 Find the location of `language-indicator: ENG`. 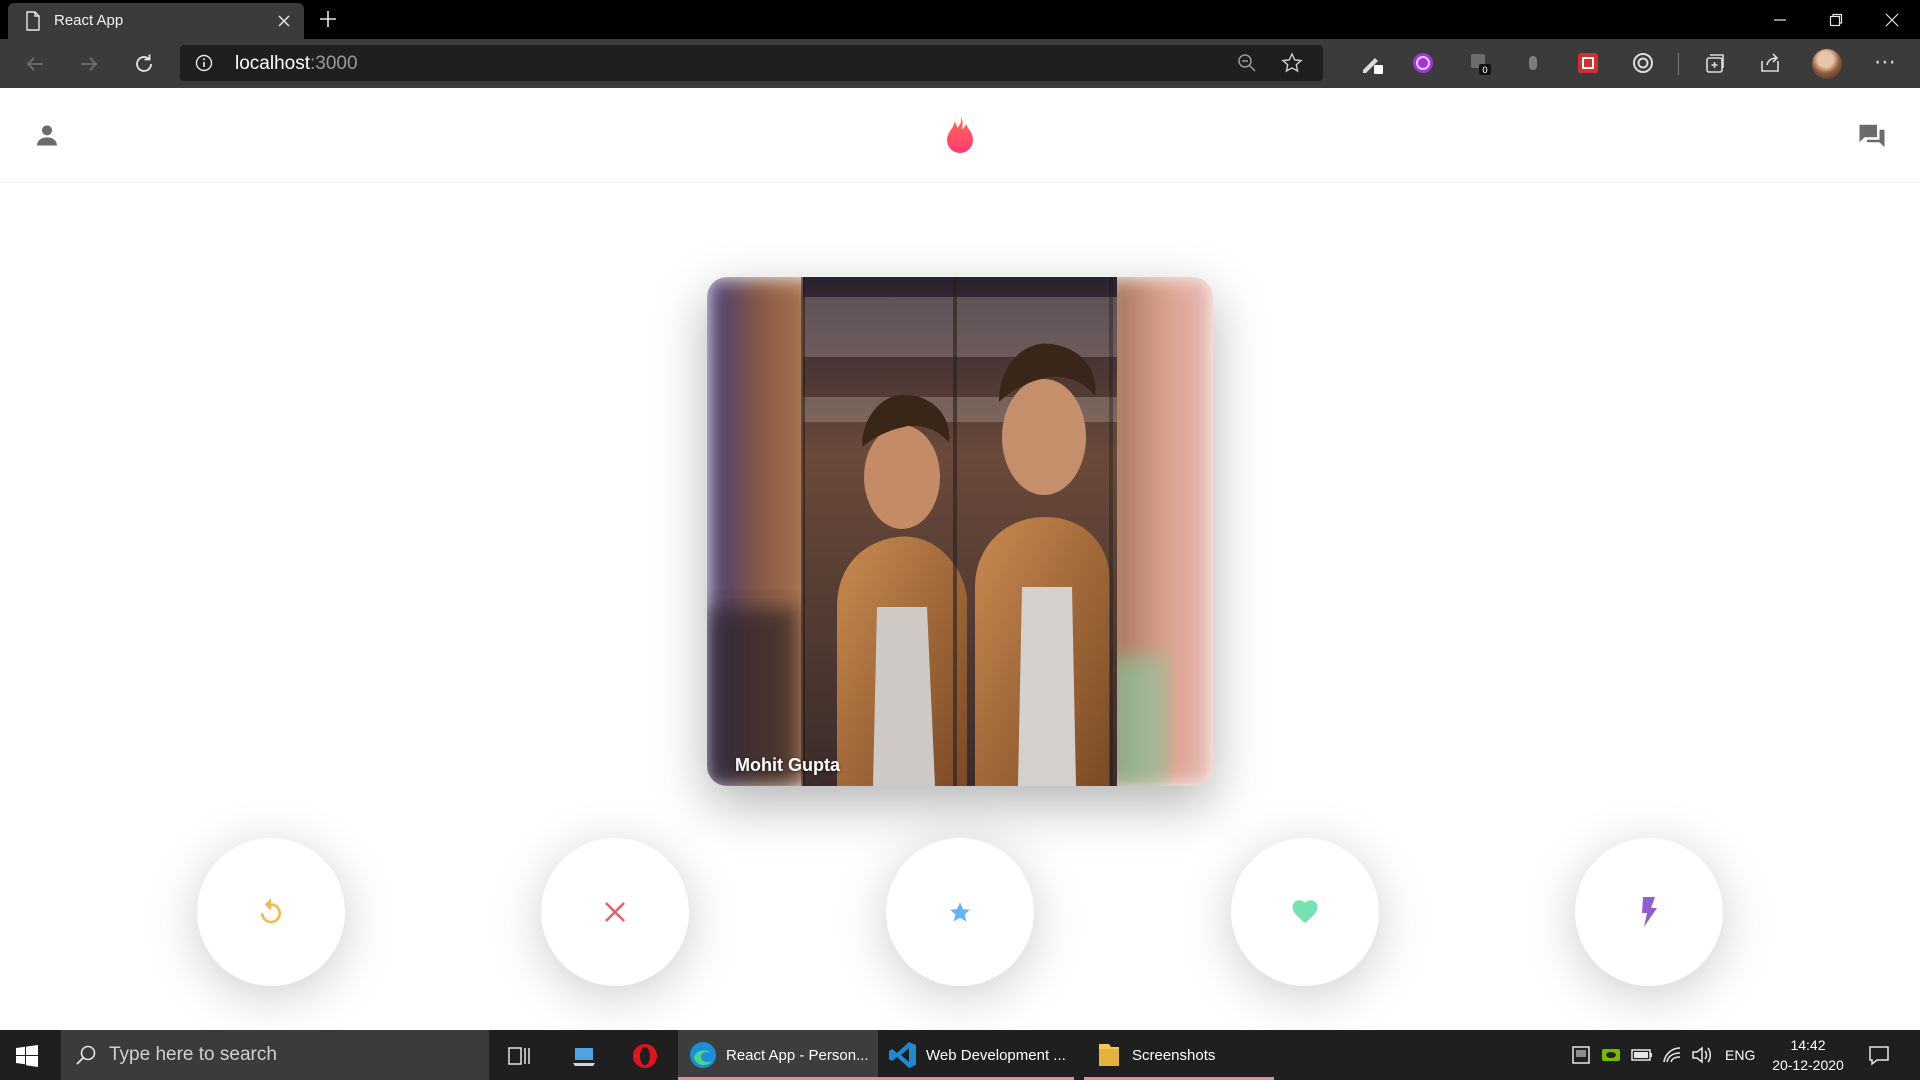

language-indicator: ENG is located at coordinates (1740, 1055).